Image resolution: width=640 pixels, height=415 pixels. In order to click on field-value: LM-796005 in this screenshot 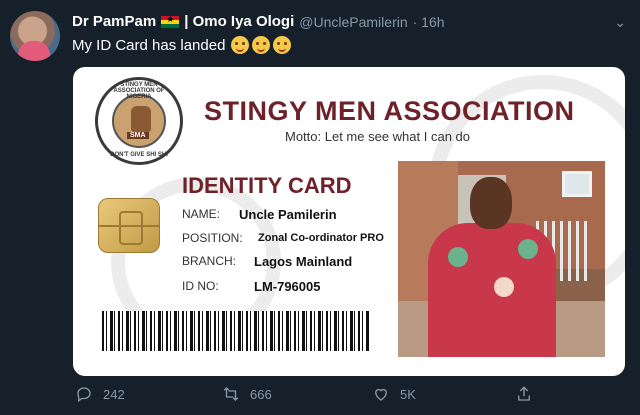, I will do `click(287, 286)`.